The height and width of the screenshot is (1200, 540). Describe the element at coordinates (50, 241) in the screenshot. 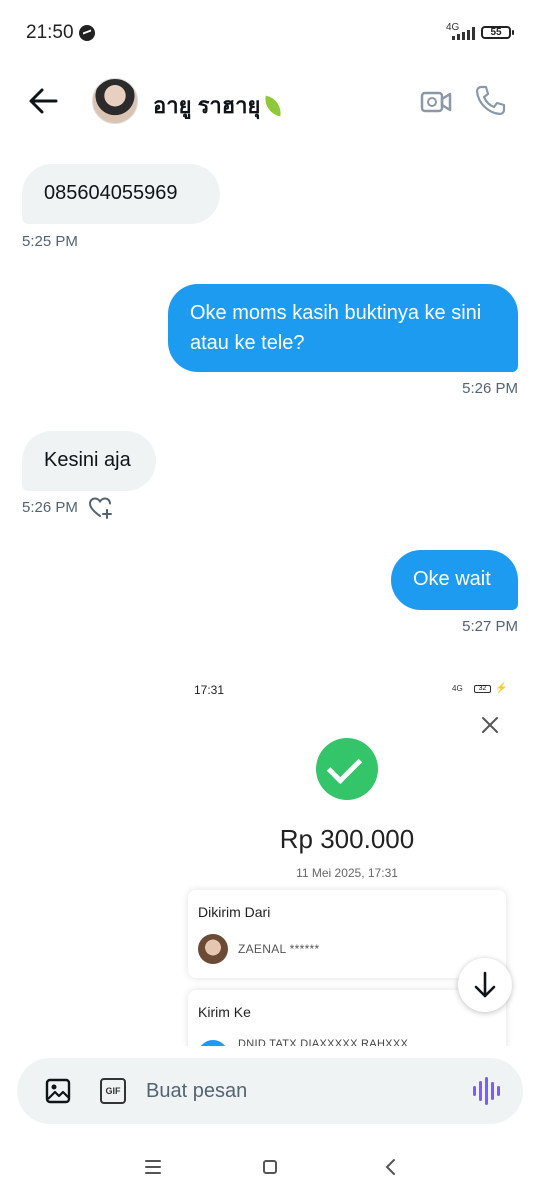

I see `message-timestamp: 5:25 PM` at that location.